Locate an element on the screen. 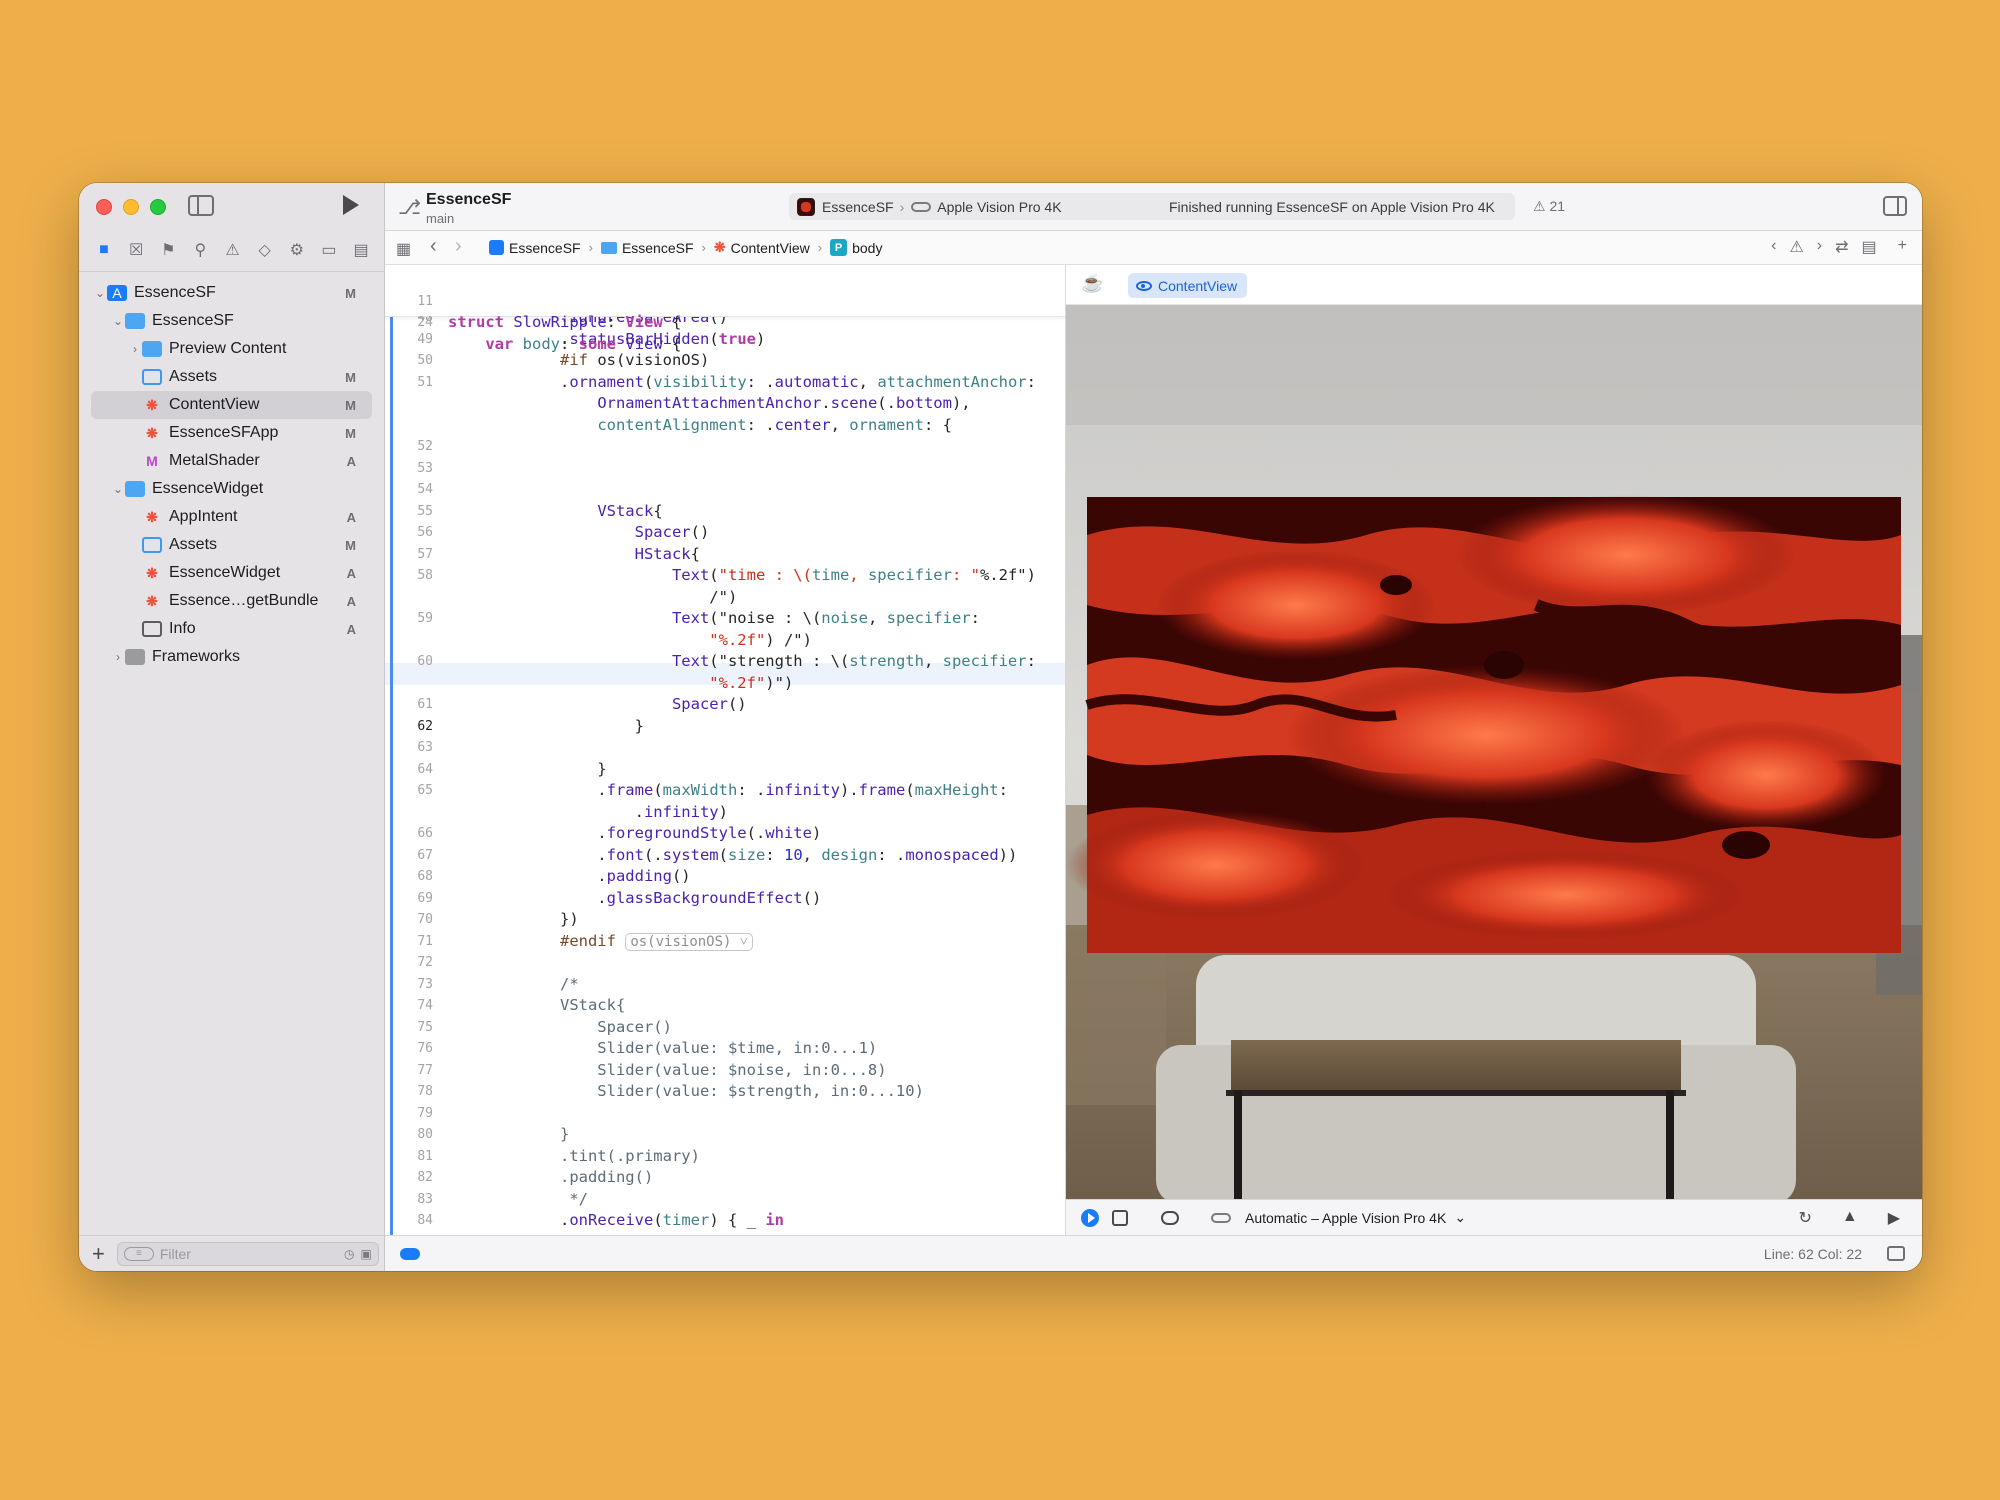 The width and height of the screenshot is (2000, 1500). tree-item-widget-assets: Assets M is located at coordinates (231, 545).